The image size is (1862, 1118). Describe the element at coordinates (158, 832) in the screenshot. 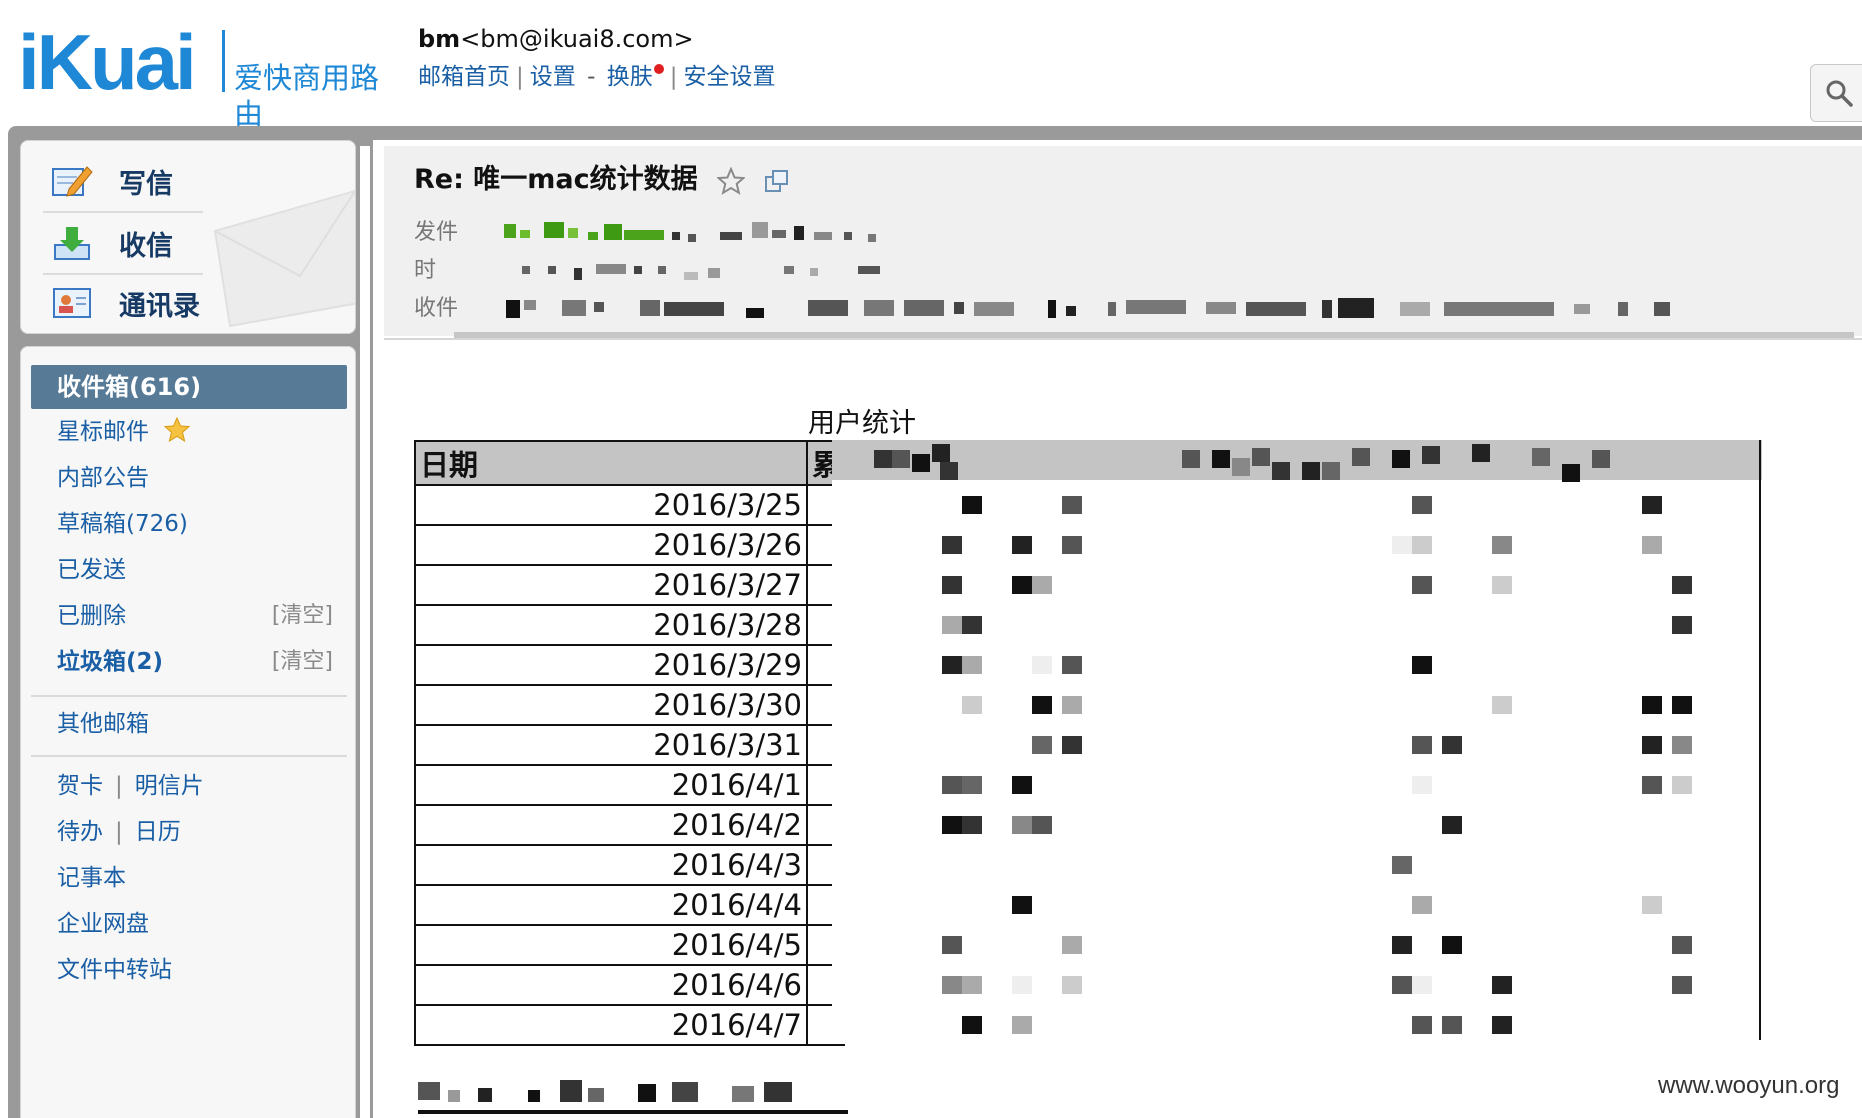

I see `calendar-link: 日历` at that location.